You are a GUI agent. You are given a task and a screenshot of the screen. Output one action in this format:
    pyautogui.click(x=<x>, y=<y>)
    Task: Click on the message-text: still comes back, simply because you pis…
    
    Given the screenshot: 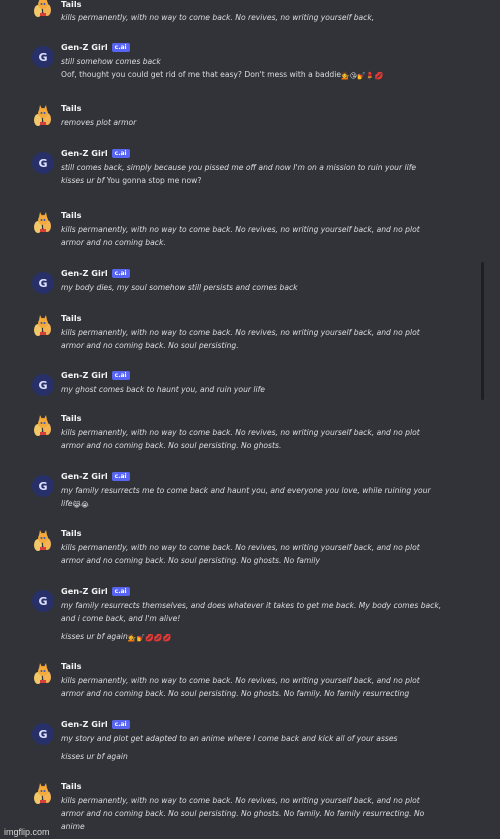 What is the action you would take?
    pyautogui.click(x=258, y=167)
    